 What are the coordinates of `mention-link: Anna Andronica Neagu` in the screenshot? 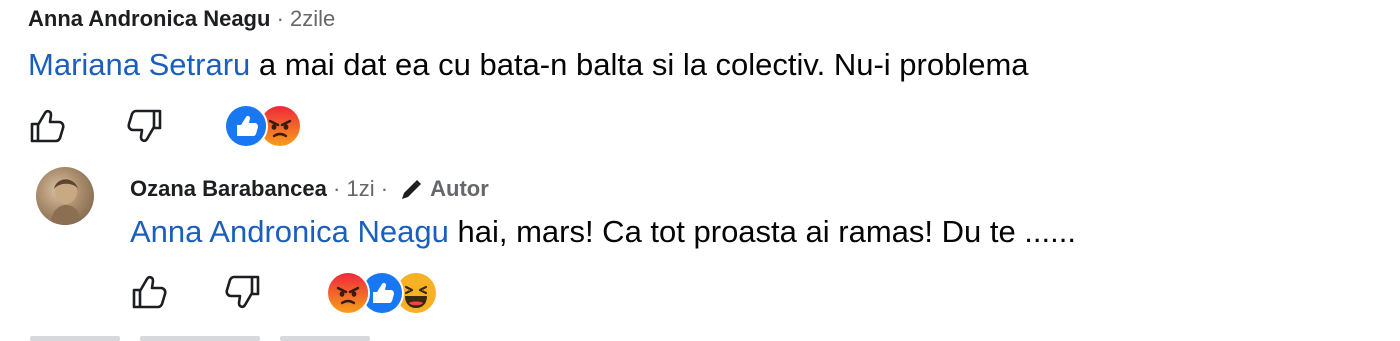 It's located at (289, 231).